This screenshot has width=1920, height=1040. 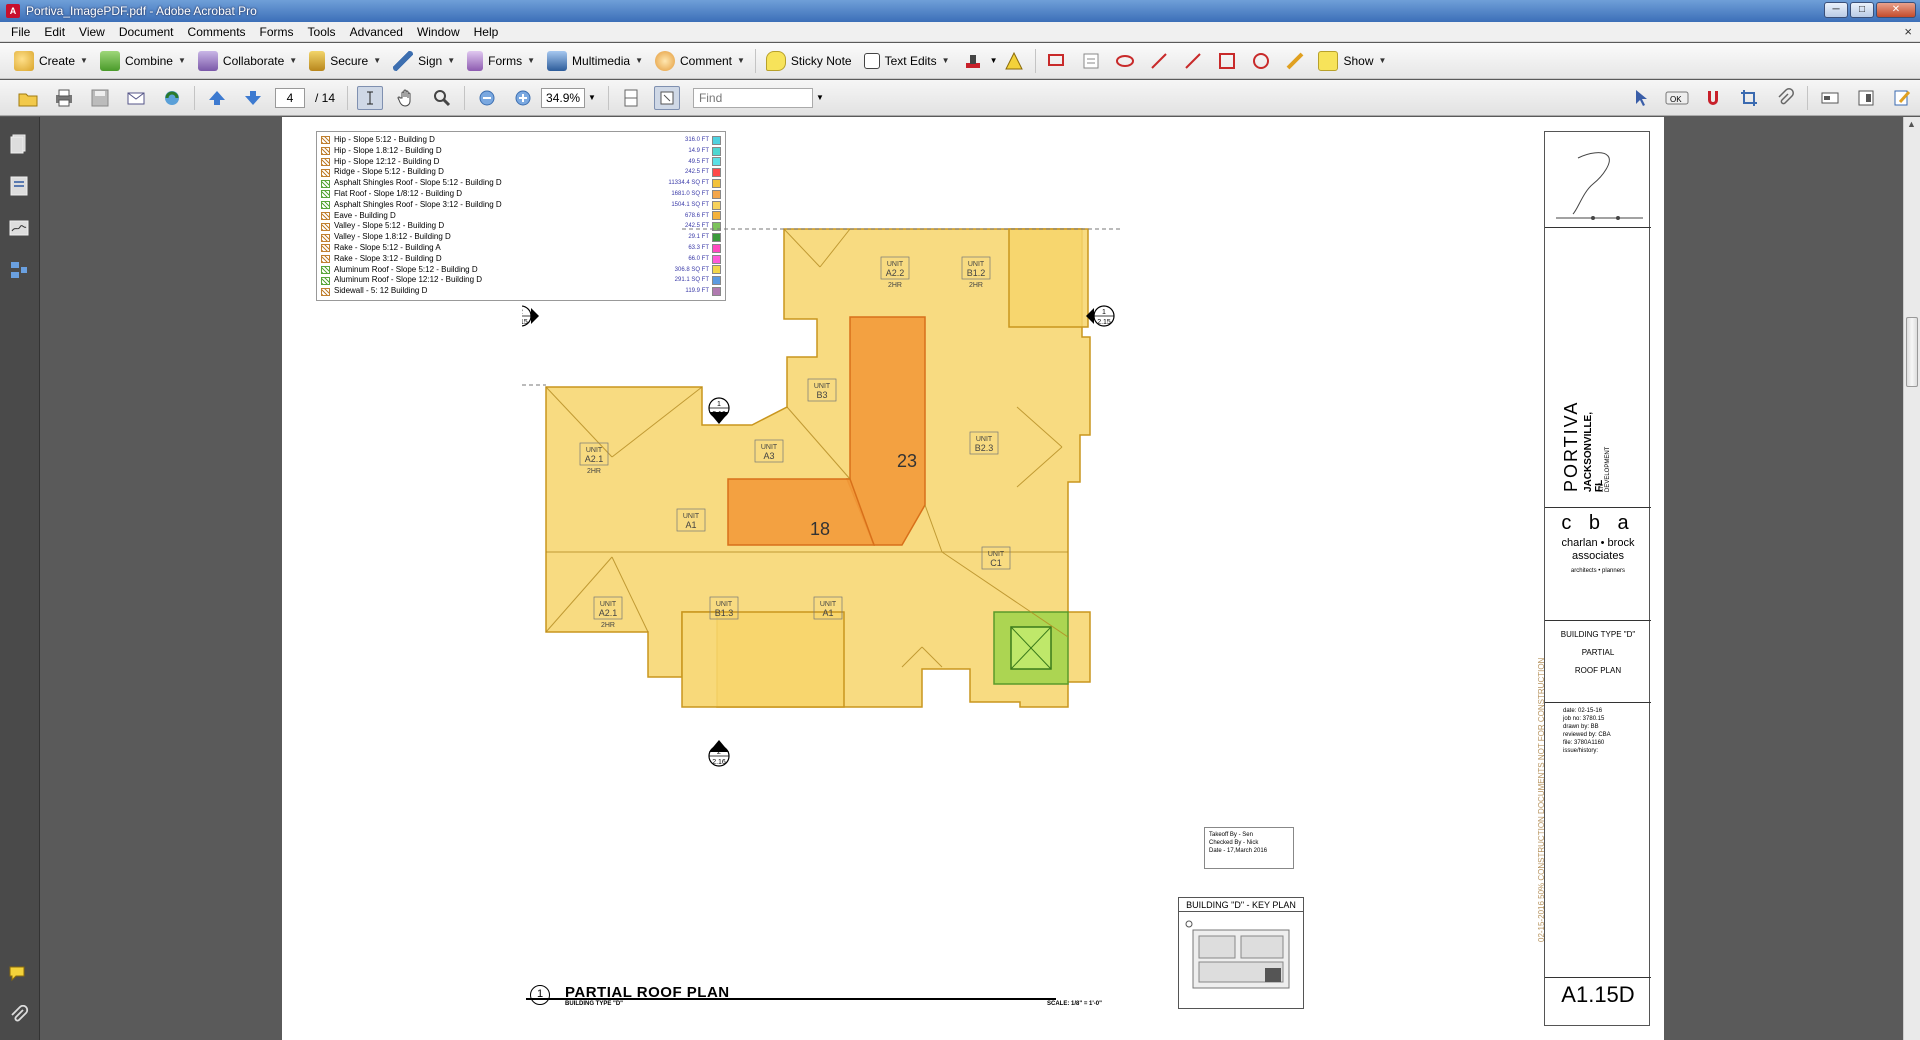 I want to click on form-field-icon, so click(x=1830, y=98).